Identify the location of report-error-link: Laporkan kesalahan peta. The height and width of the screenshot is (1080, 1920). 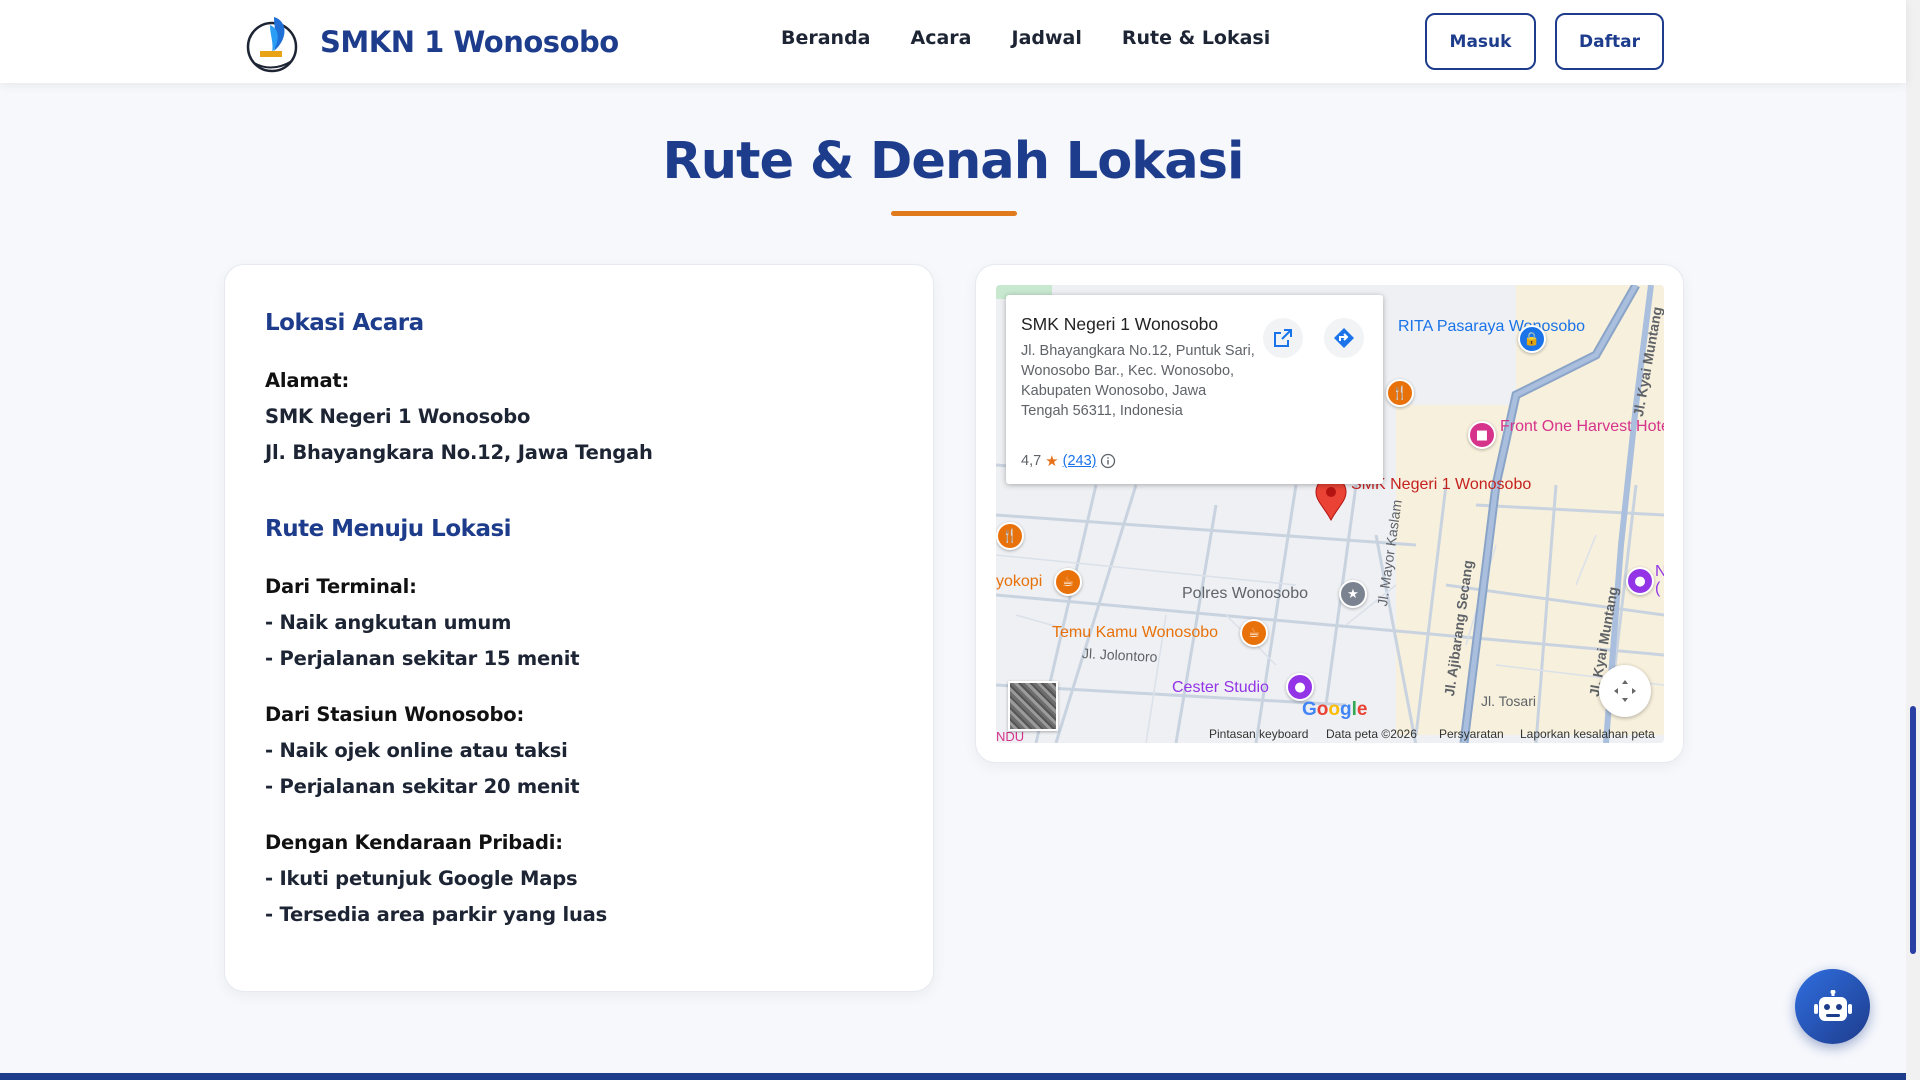
(1587, 734).